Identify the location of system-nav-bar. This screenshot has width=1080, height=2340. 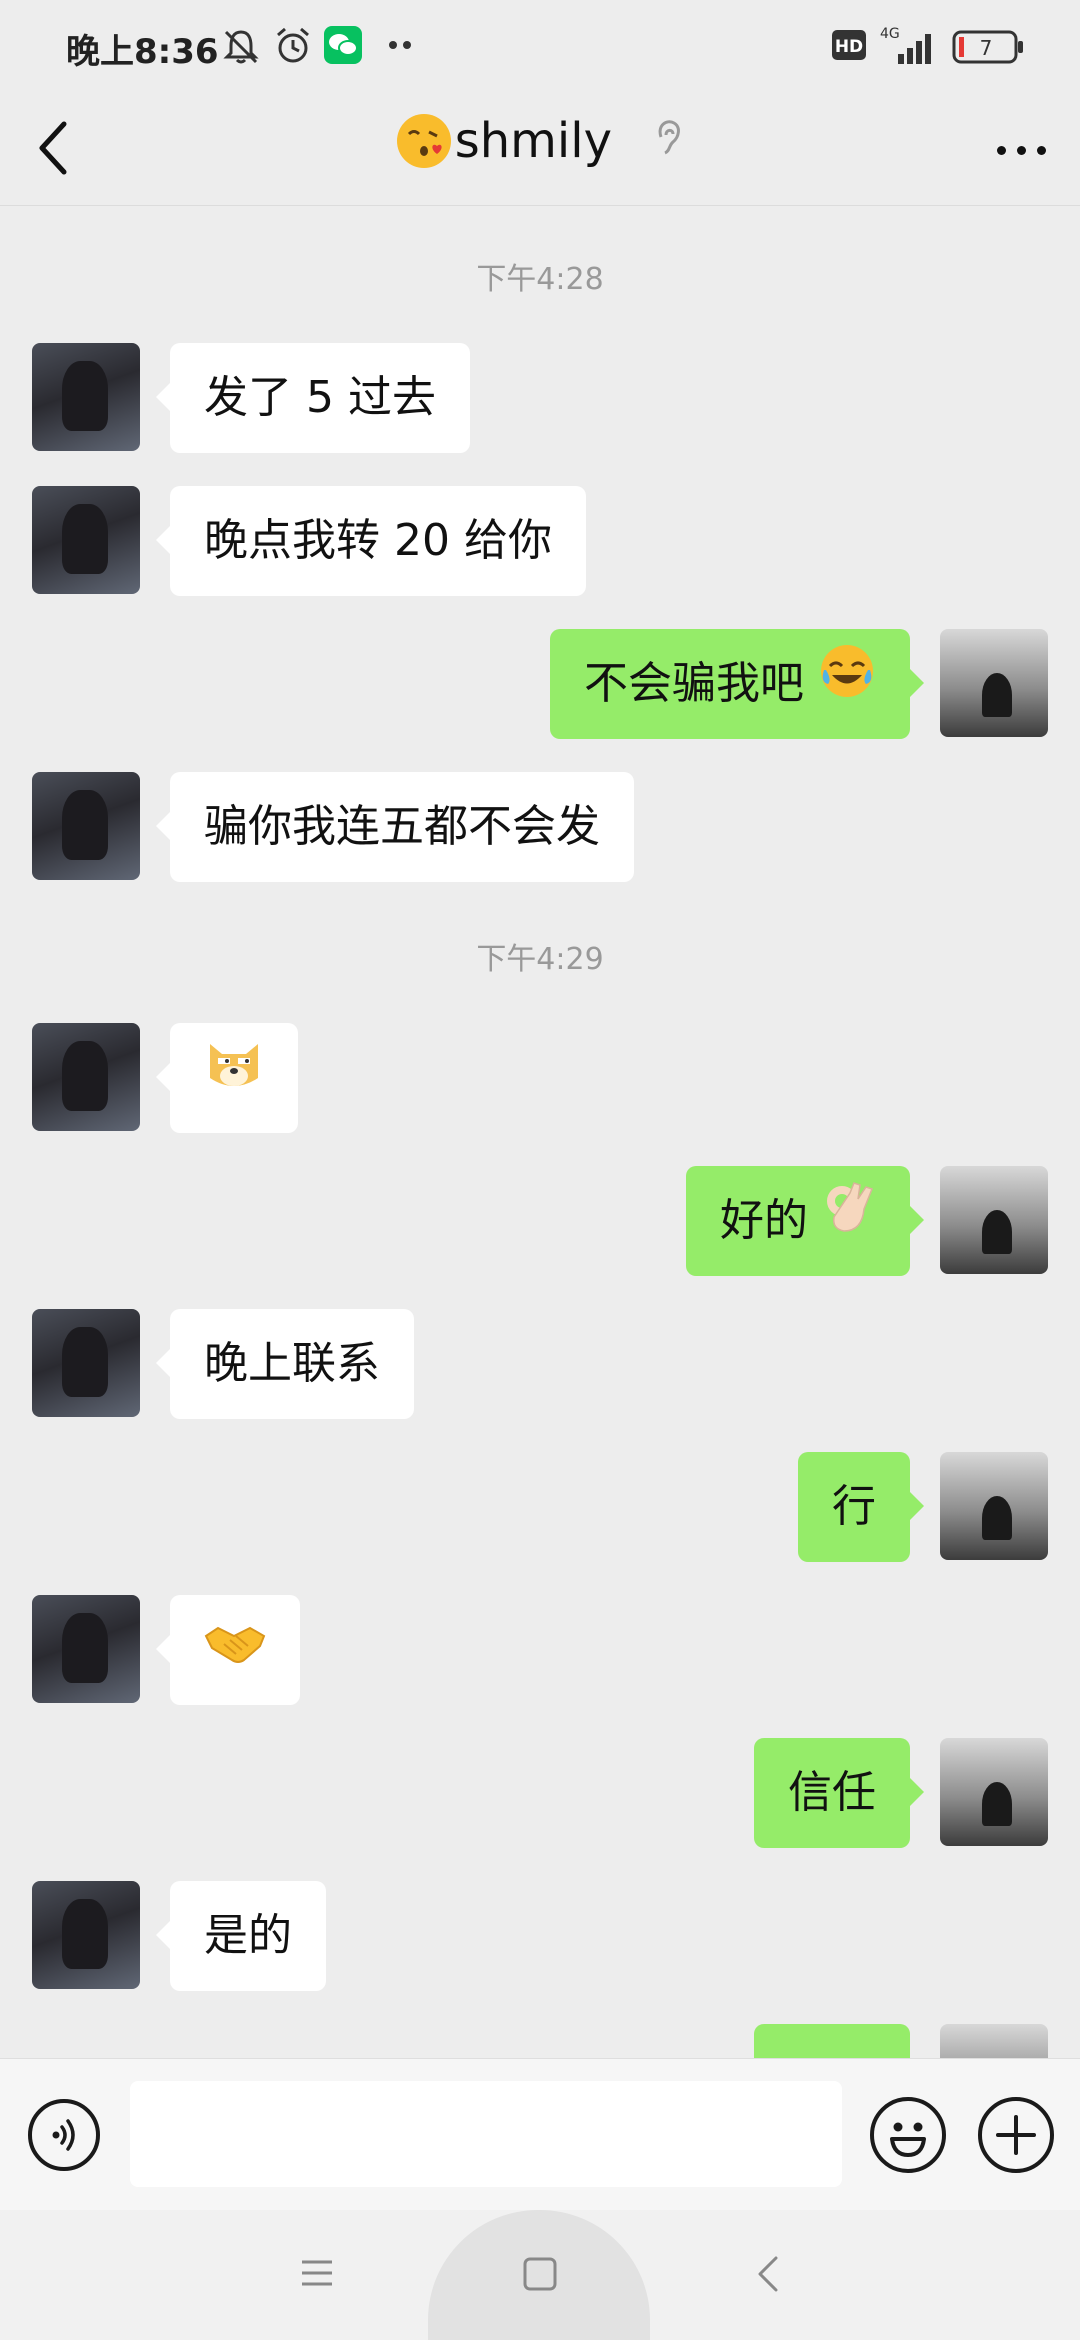
(540, 2275).